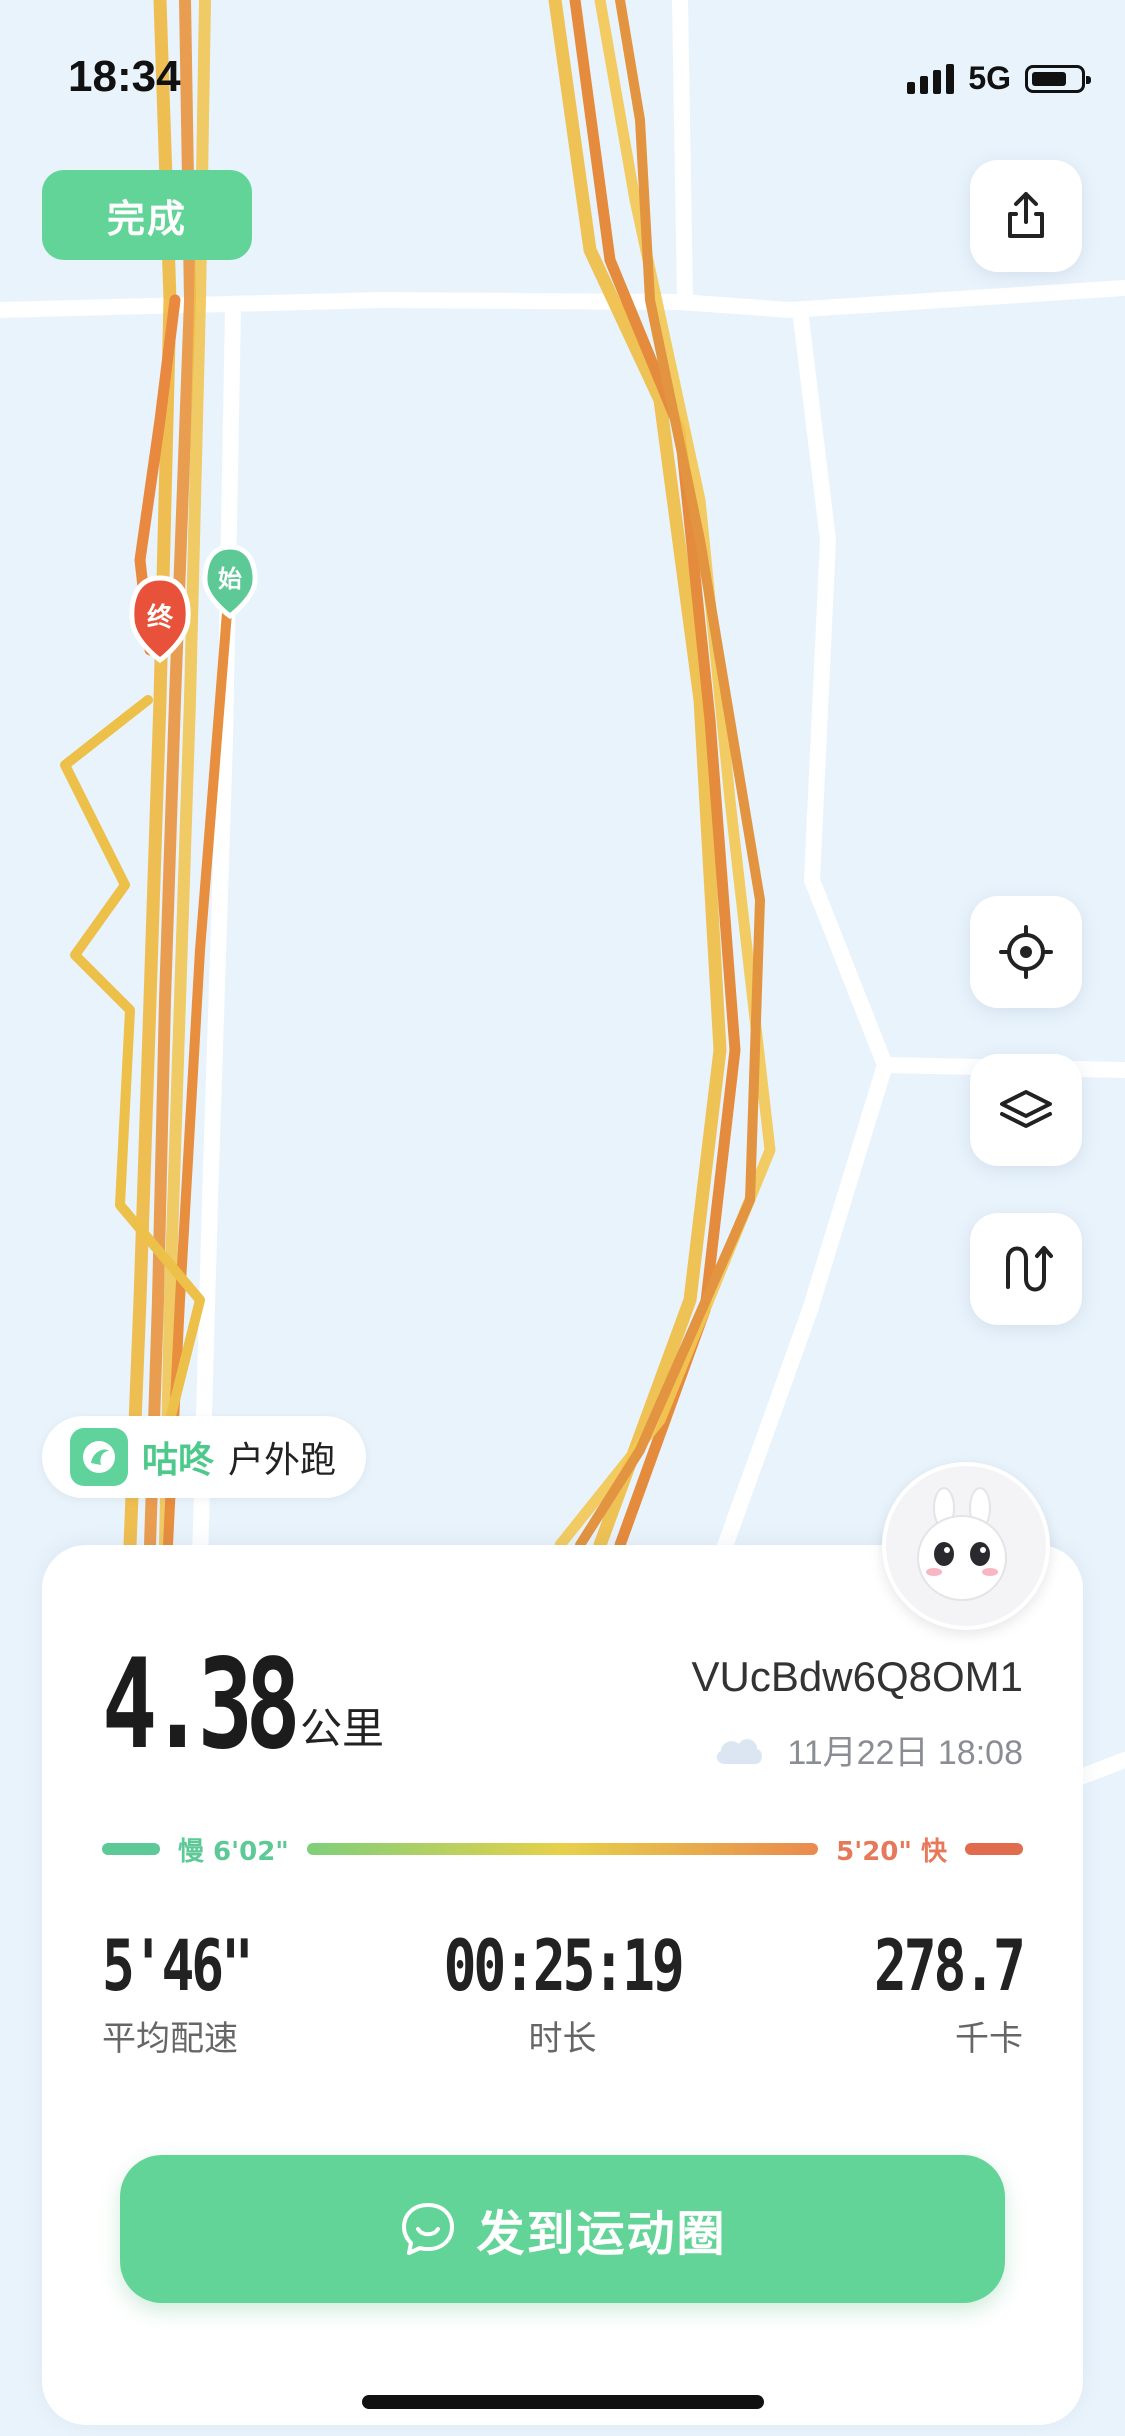 This screenshot has width=1125, height=2436. What do you see at coordinates (989, 78) in the screenshot?
I see `network-type: 5G` at bounding box center [989, 78].